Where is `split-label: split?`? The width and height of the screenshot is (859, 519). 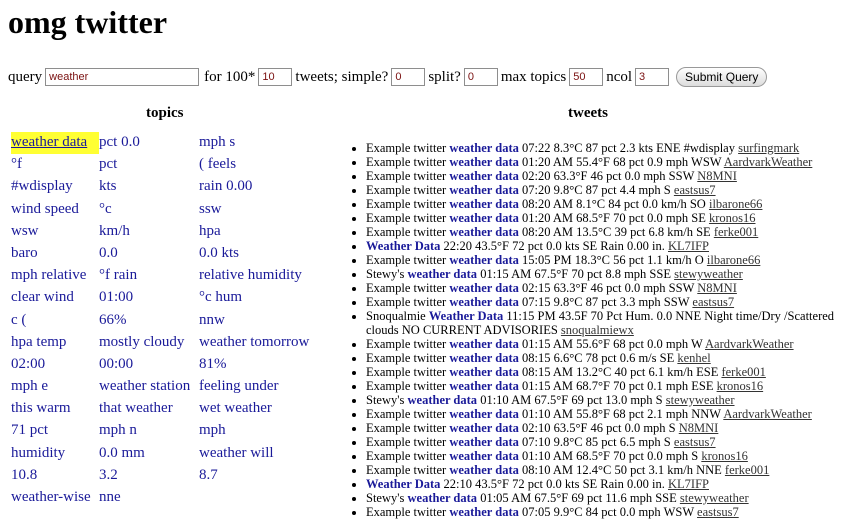
split-label: split? is located at coordinates (444, 76).